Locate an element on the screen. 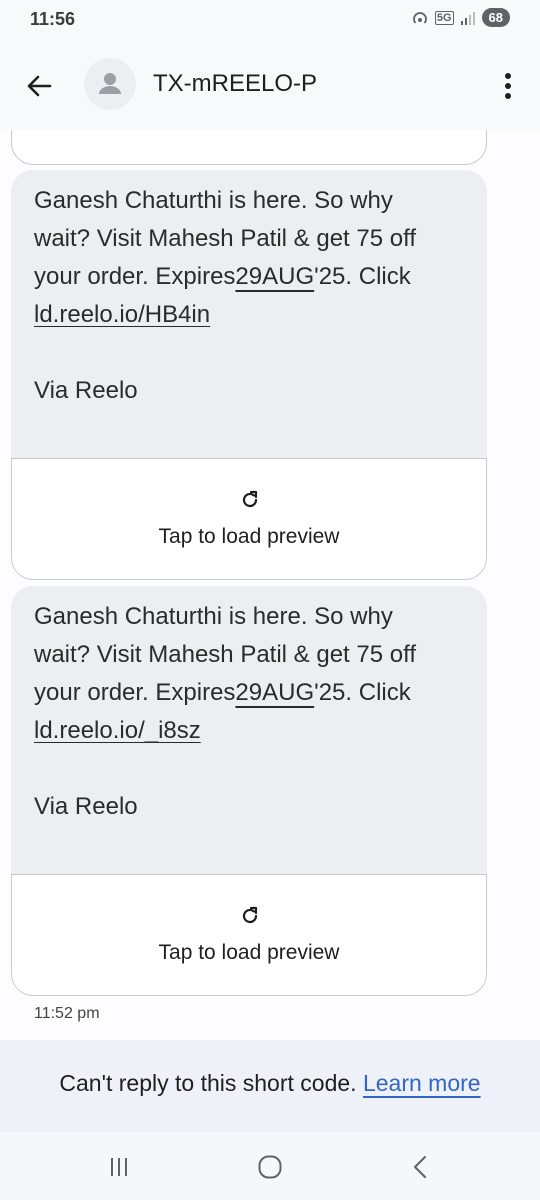  system-nav-bar is located at coordinates (270, 1166).